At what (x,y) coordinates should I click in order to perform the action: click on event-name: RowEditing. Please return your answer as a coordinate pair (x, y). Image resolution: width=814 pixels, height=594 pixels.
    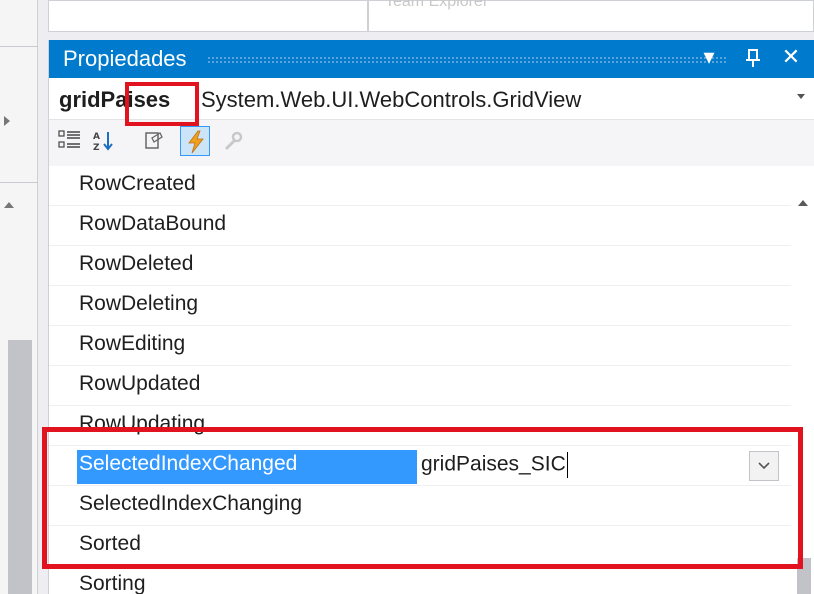
    Looking at the image, I should click on (132, 343).